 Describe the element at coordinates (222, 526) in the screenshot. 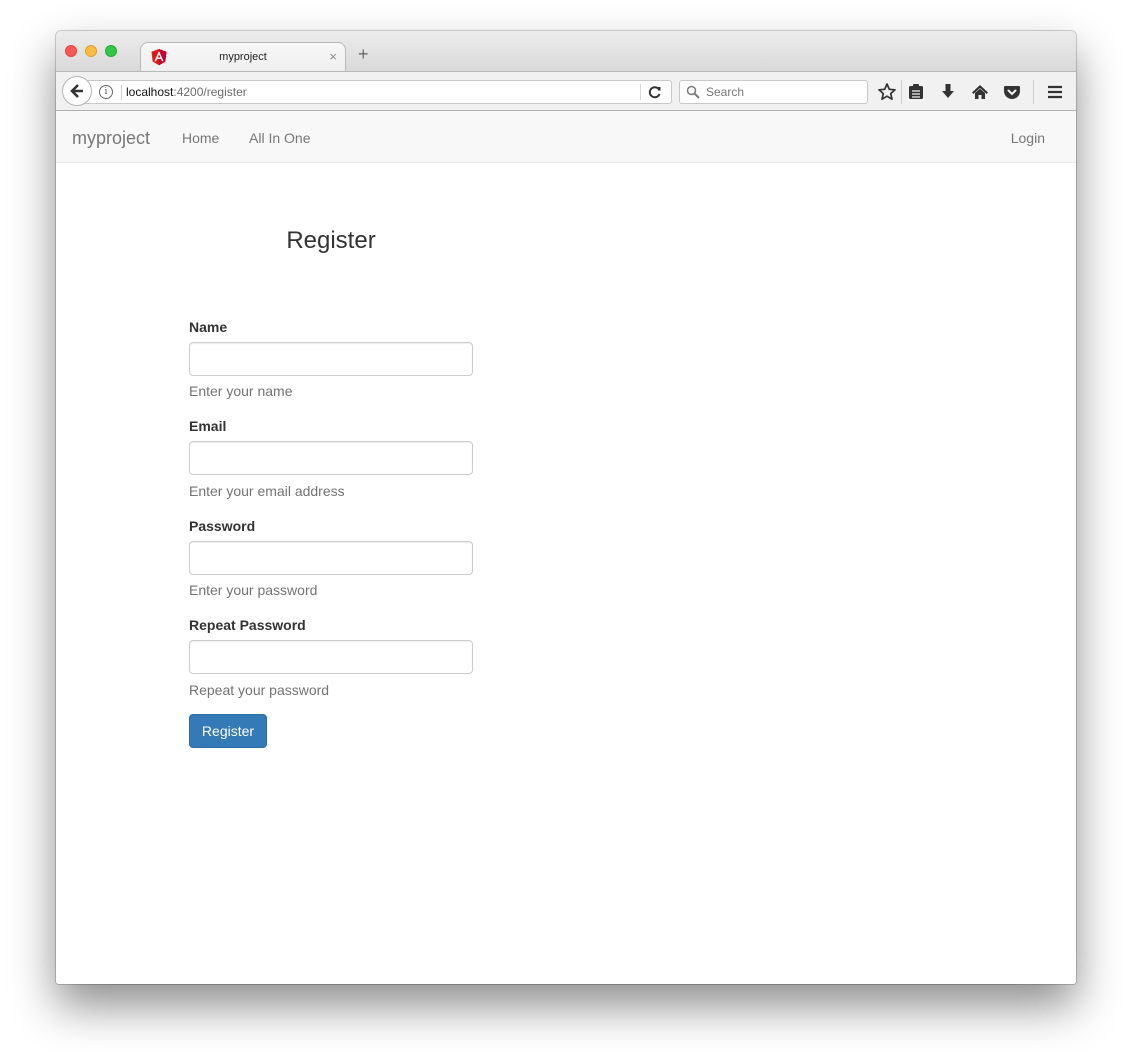

I see `password-label: Password` at that location.